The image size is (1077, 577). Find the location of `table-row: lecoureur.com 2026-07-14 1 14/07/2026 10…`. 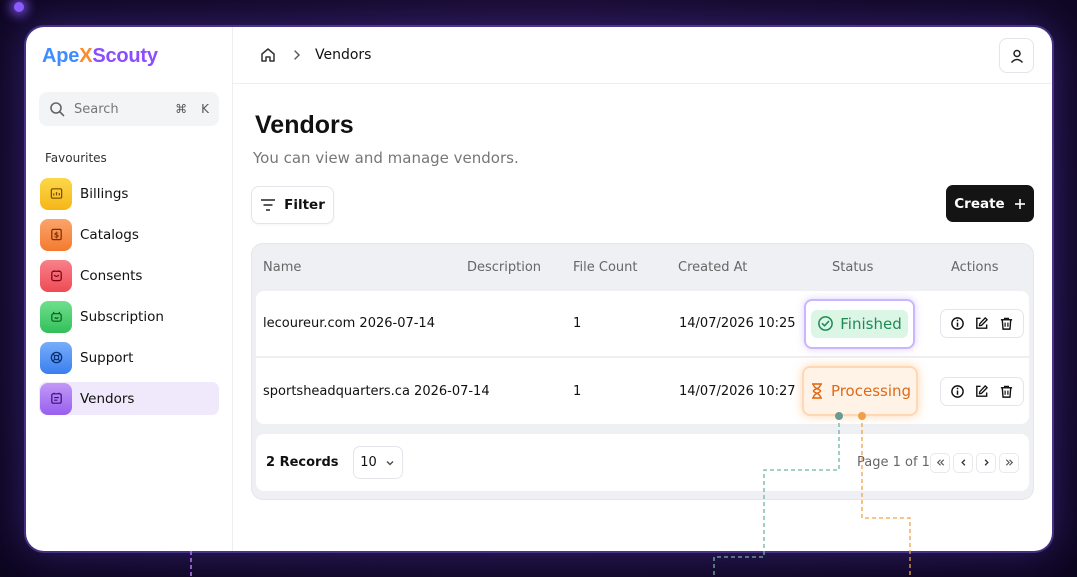

table-row: lecoureur.com 2026-07-14 1 14/07/2026 10… is located at coordinates (642, 324).